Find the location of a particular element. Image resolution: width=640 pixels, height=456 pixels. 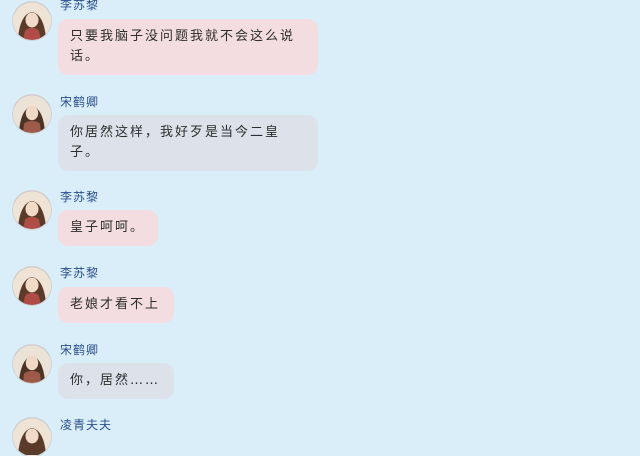

message-bubble: 你居然这样，我好歹是当今二皇子。 is located at coordinates (188, 143).